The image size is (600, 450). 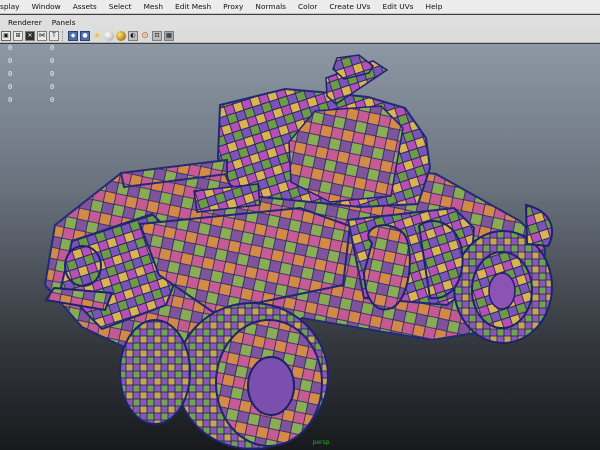 What do you see at coordinates (270, 6) in the screenshot?
I see `menu-normals: Normals` at bounding box center [270, 6].